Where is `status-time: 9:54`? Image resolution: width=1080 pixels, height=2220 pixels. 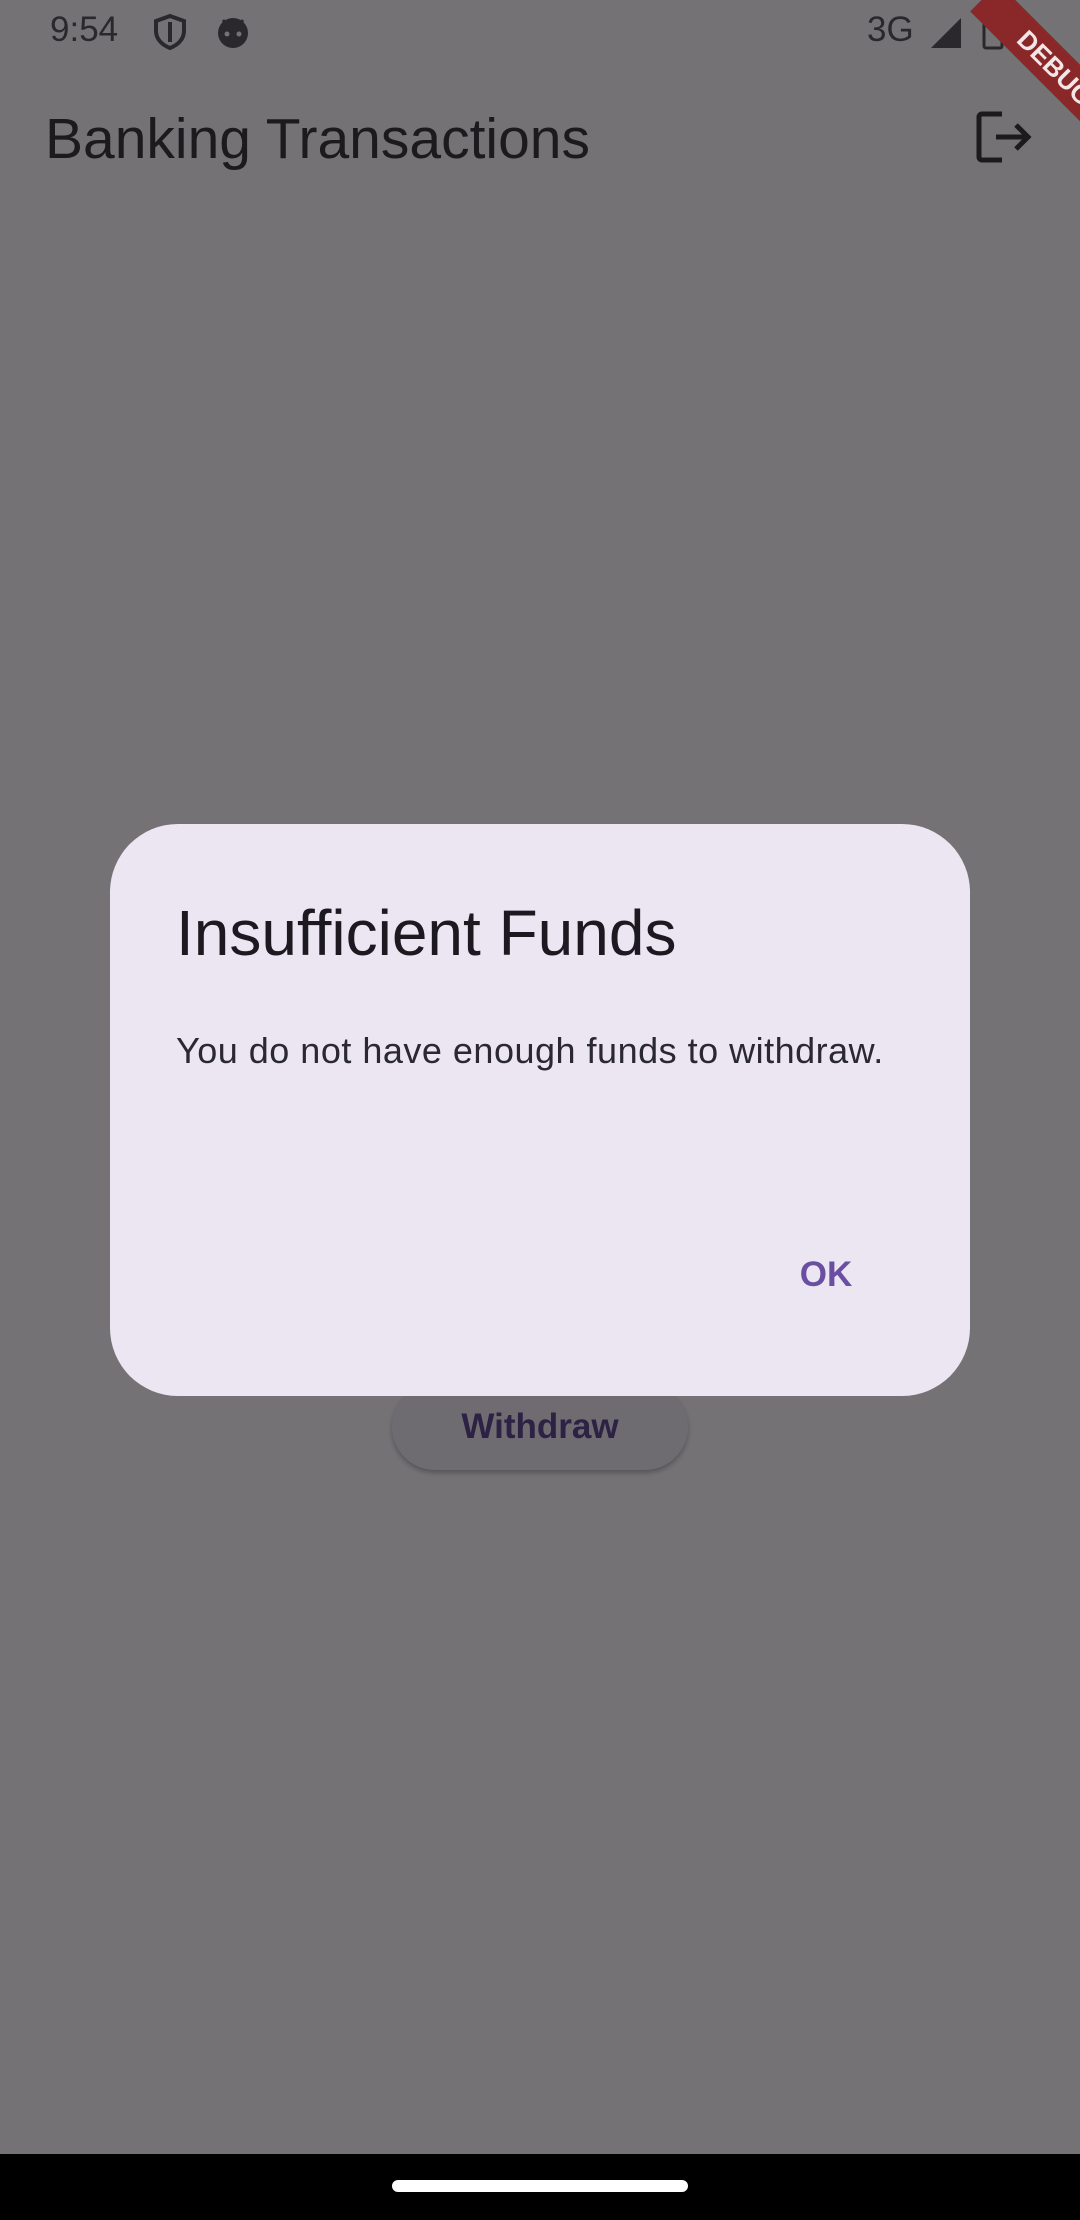
status-time: 9:54 is located at coordinates (84, 29).